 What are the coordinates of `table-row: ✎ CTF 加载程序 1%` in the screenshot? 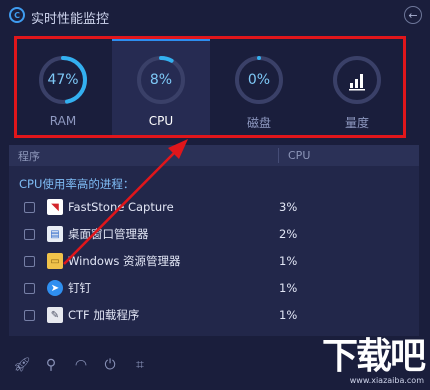 It's located at (214, 315).